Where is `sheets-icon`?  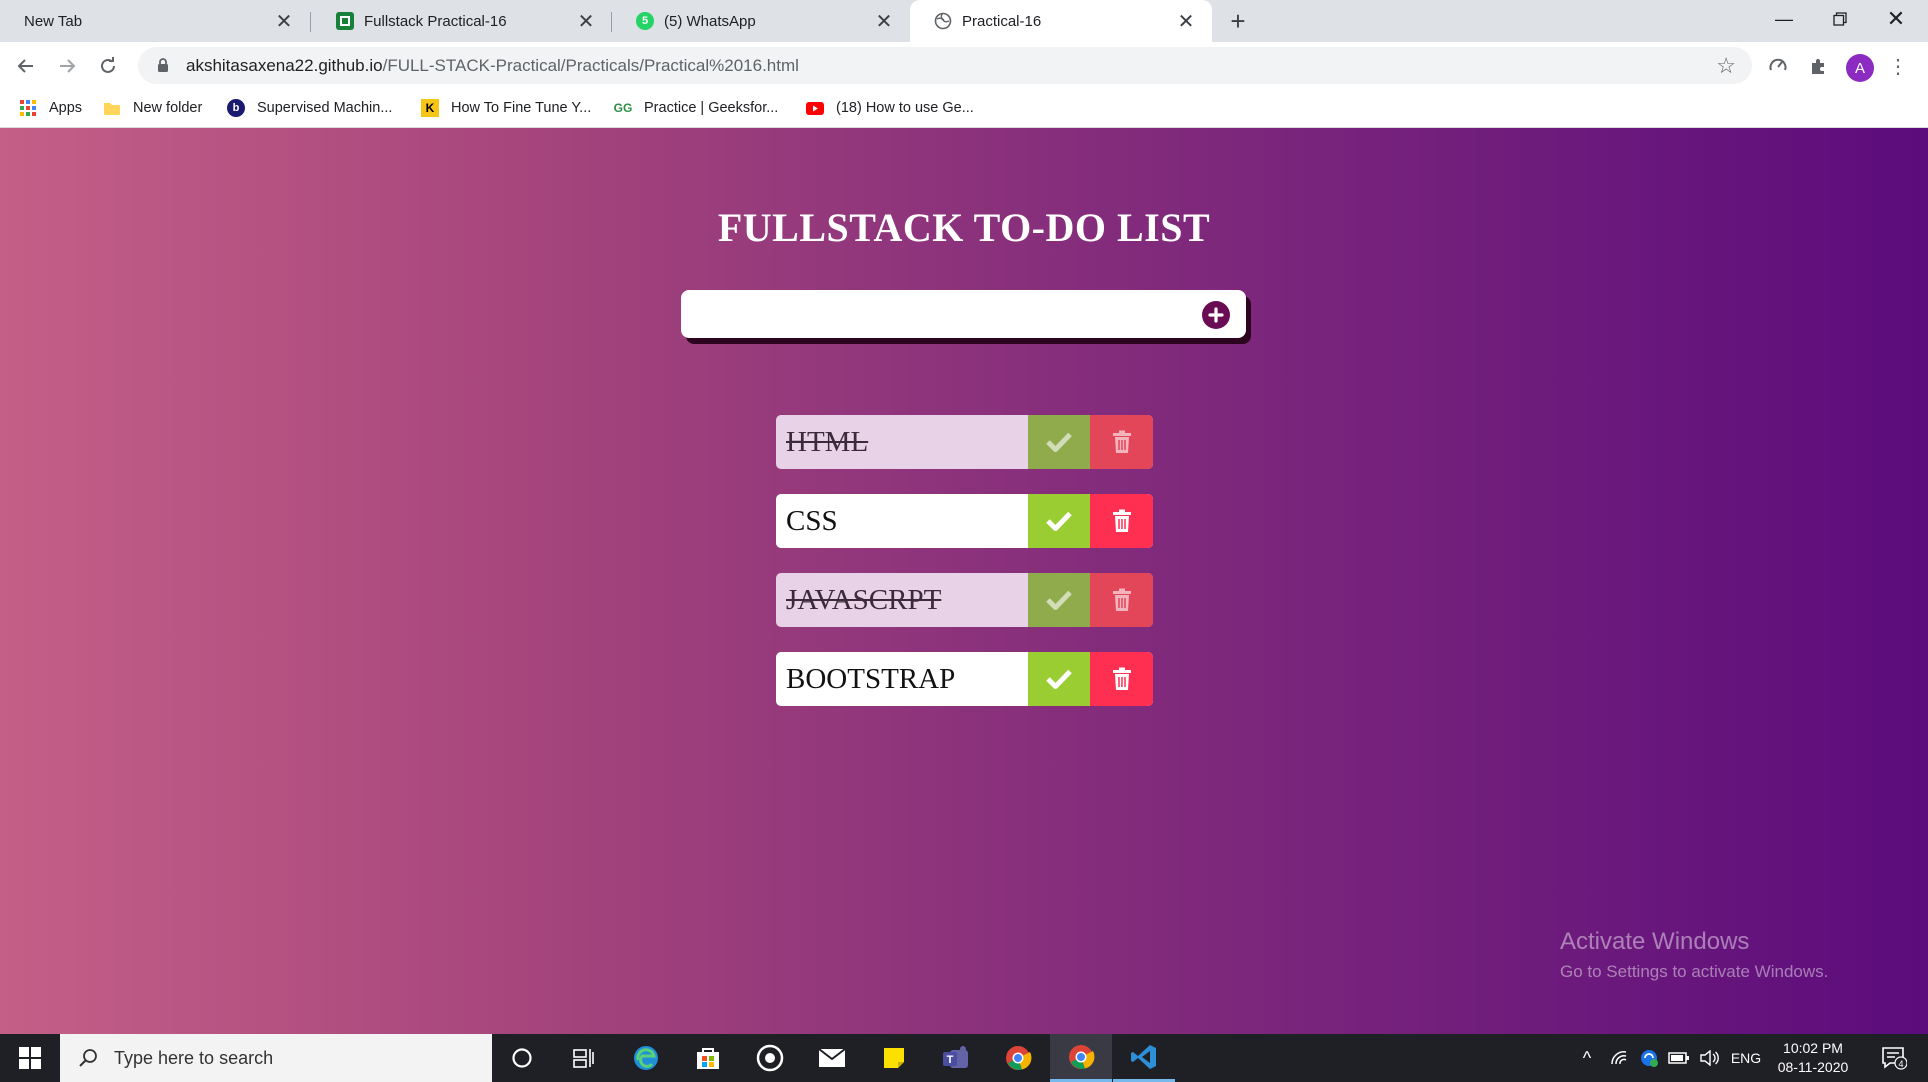
sheets-icon is located at coordinates (345, 21).